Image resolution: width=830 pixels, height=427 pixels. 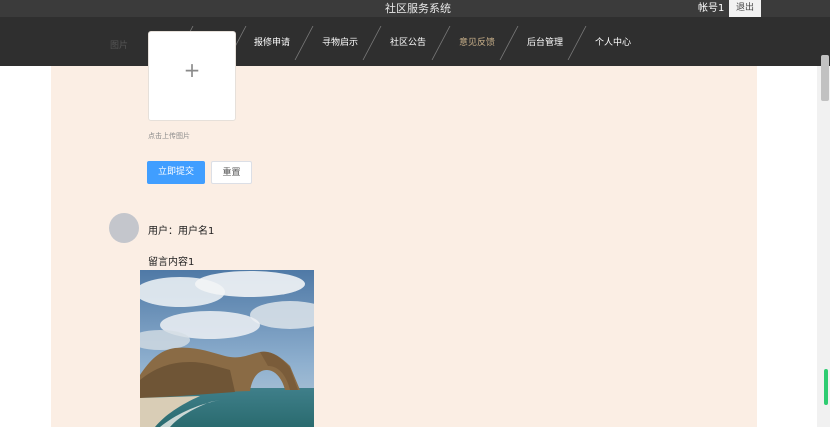 What do you see at coordinates (124, 228) in the screenshot?
I see `avatar` at bounding box center [124, 228].